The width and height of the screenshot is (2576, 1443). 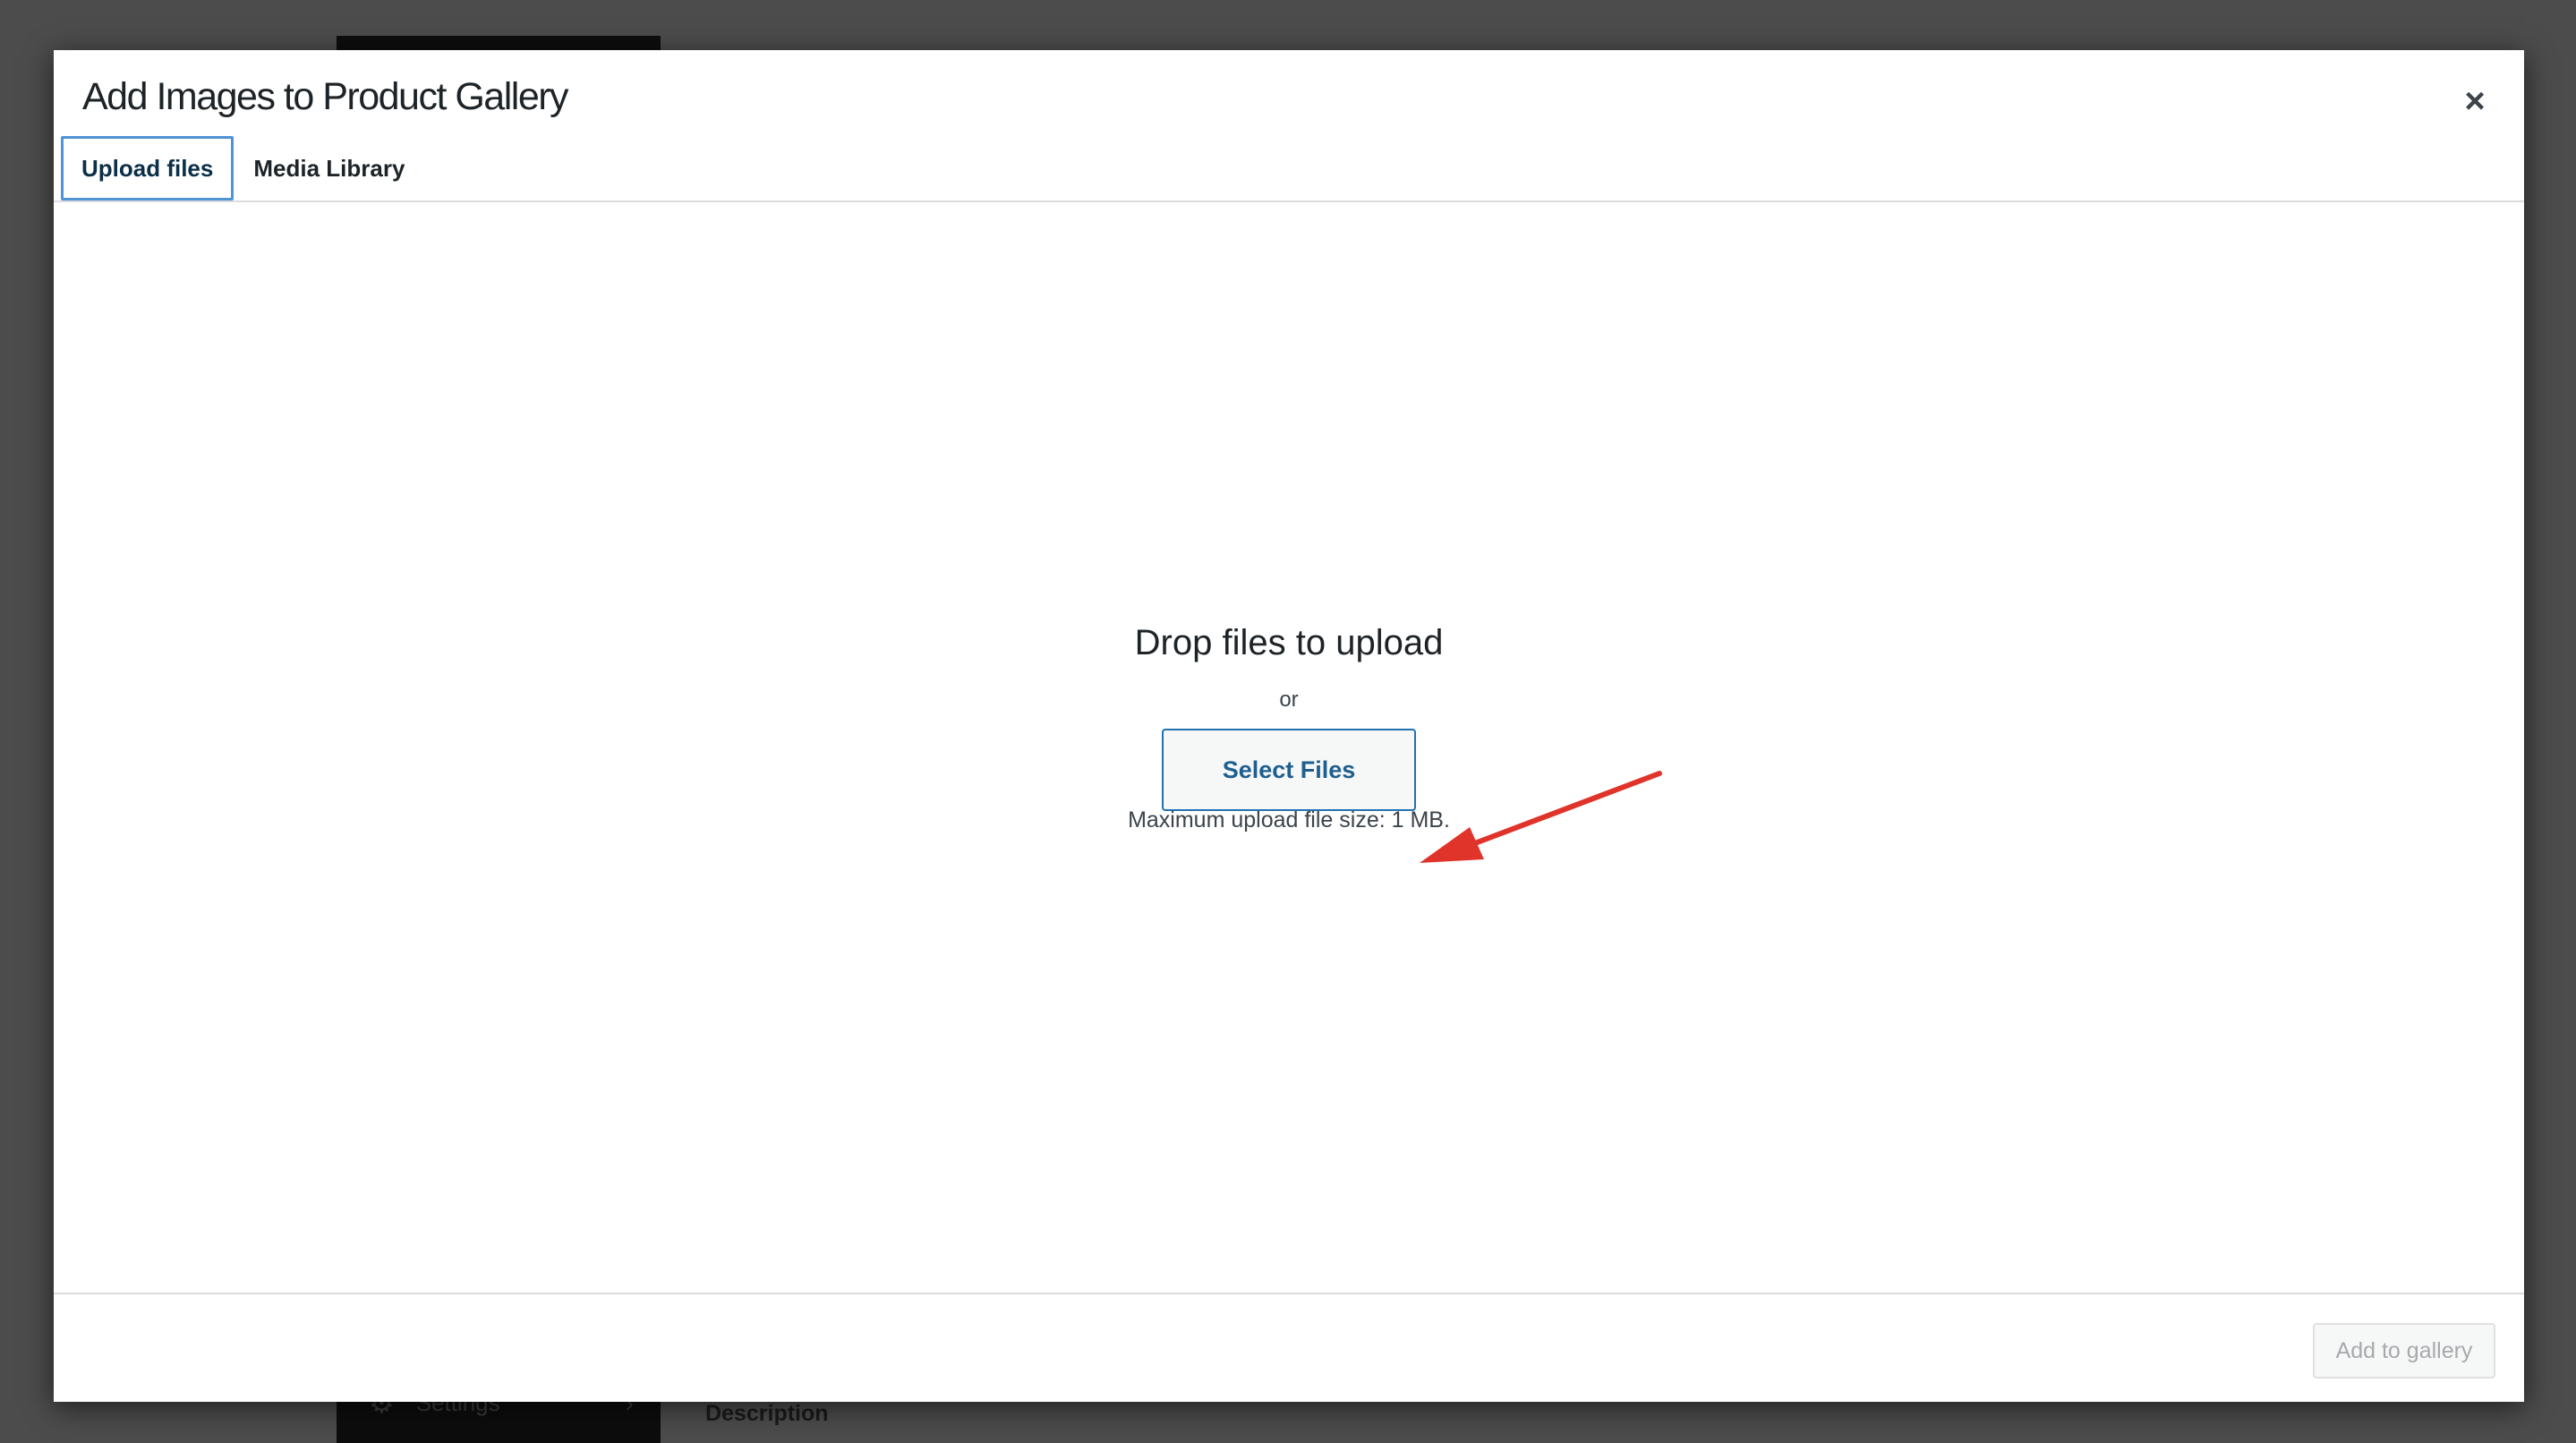 I want to click on or-text: or, so click(x=1289, y=699).